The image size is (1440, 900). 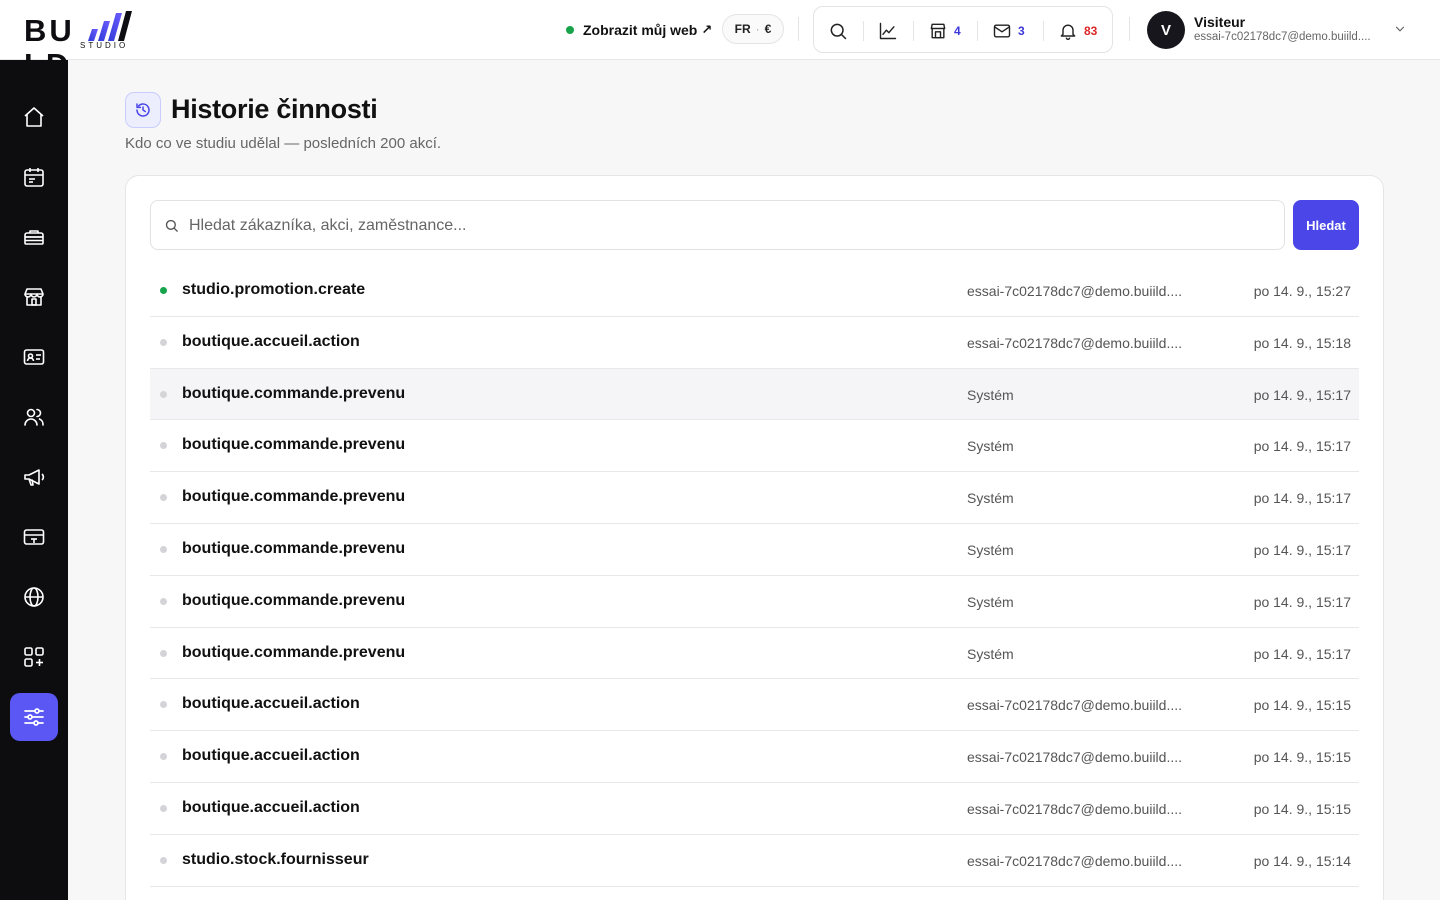 I want to click on sidebar, so click(x=34, y=480).